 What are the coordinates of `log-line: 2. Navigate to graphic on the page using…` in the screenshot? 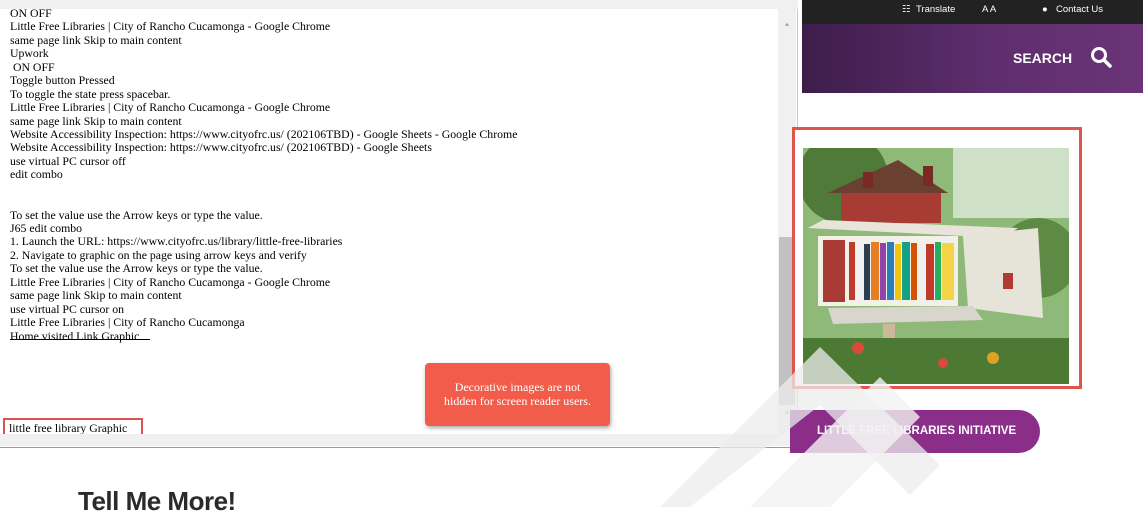 It's located at (158, 254).